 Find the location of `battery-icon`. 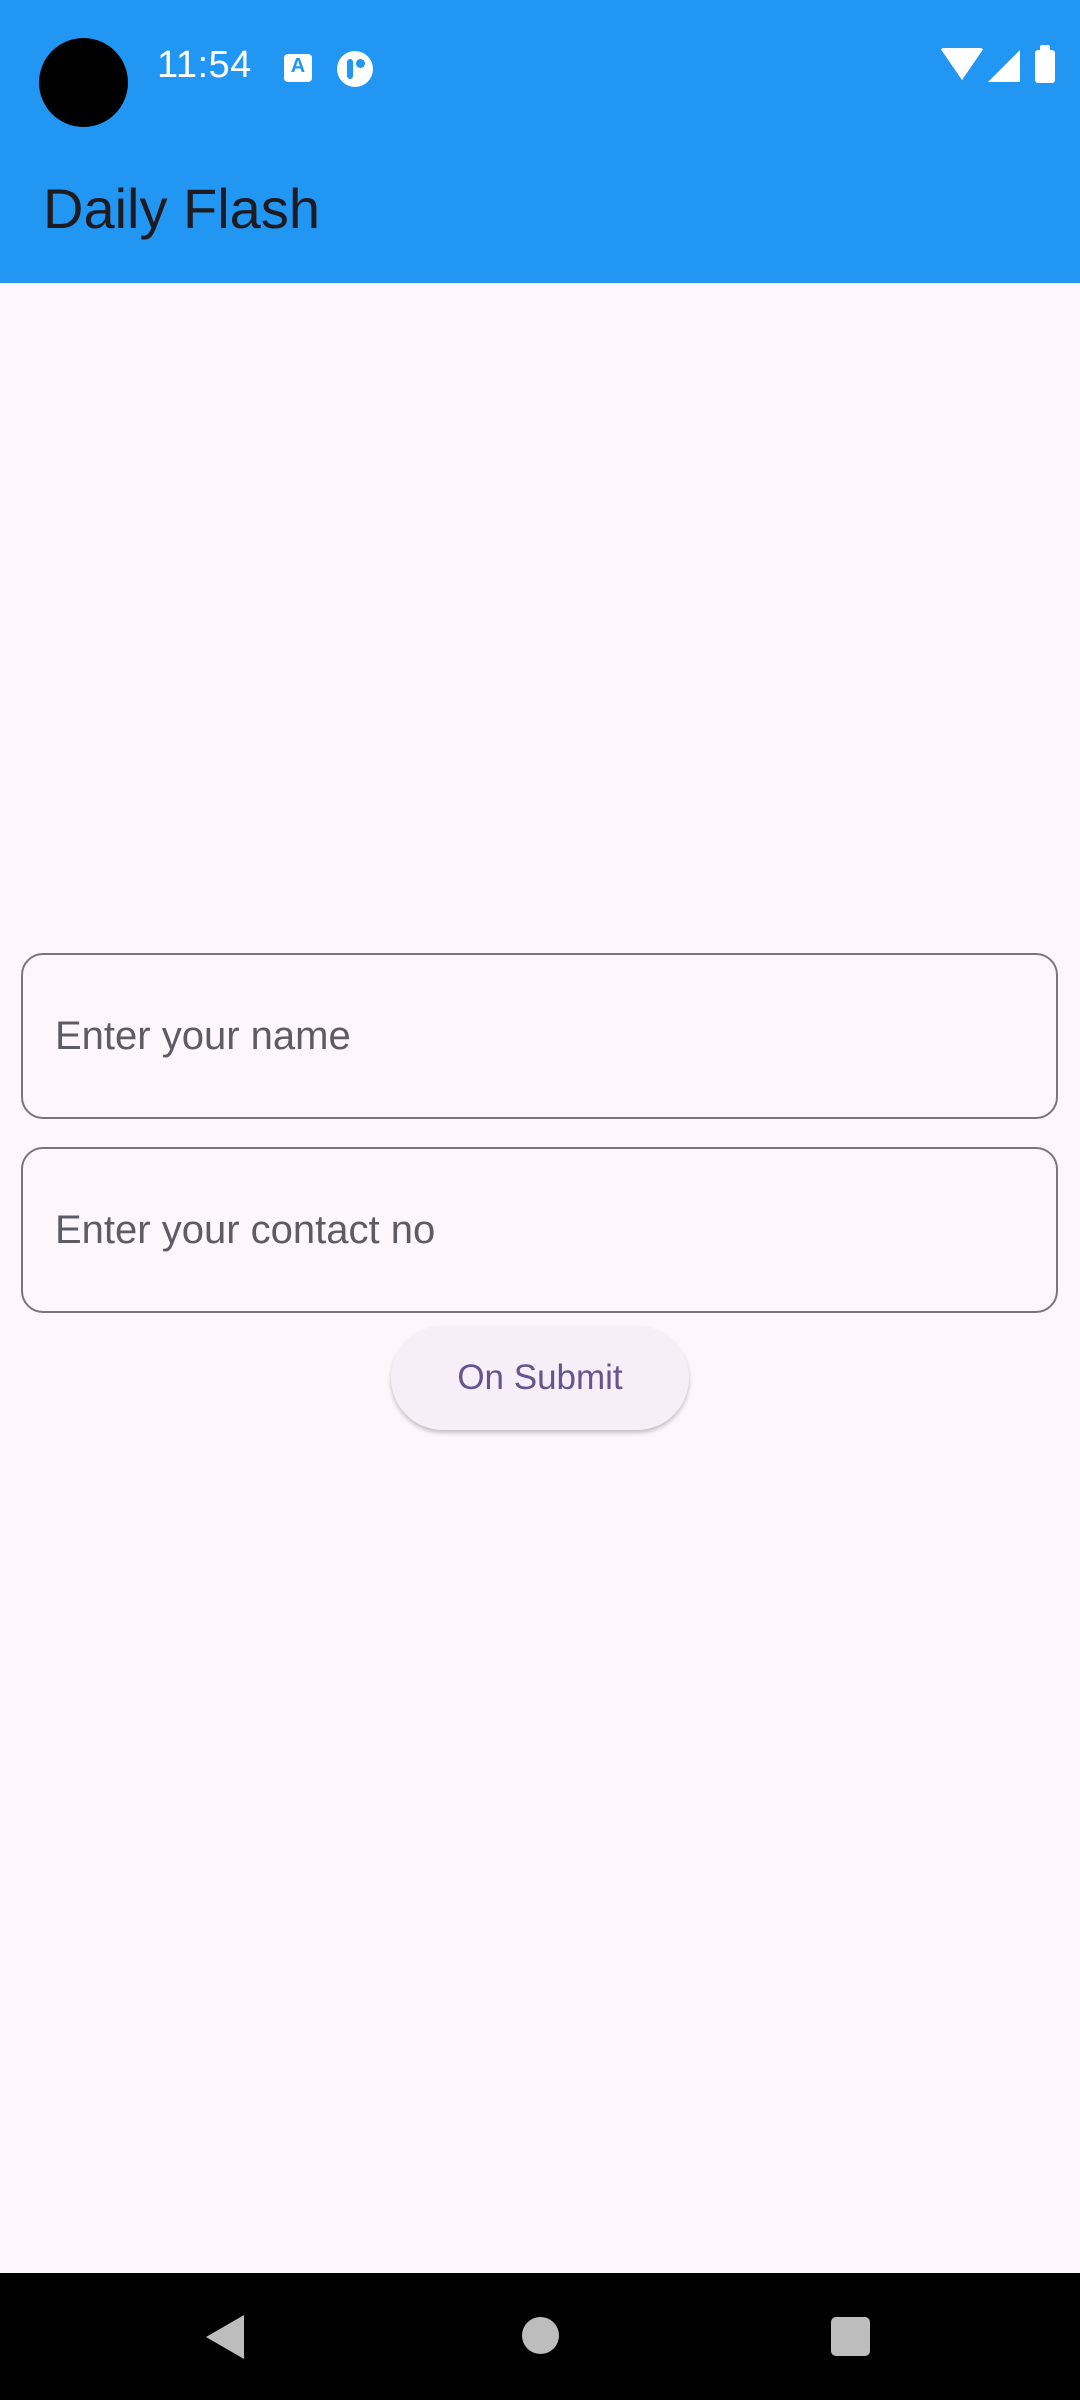

battery-icon is located at coordinates (1045, 64).